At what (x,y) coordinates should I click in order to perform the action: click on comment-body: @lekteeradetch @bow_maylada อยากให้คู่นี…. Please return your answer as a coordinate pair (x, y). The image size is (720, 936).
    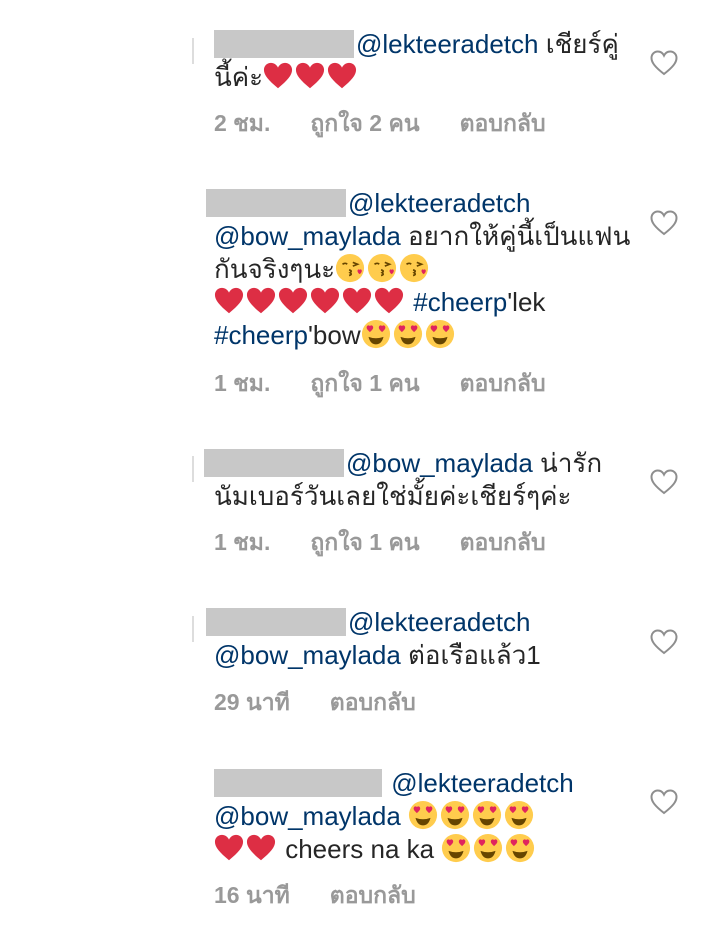
    Looking at the image, I should click on (420, 269).